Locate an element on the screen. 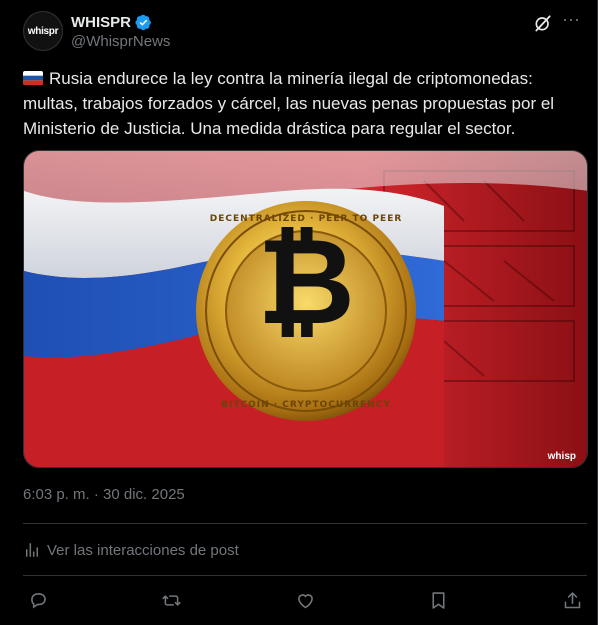  russia-flag-icon is located at coordinates (33, 78).